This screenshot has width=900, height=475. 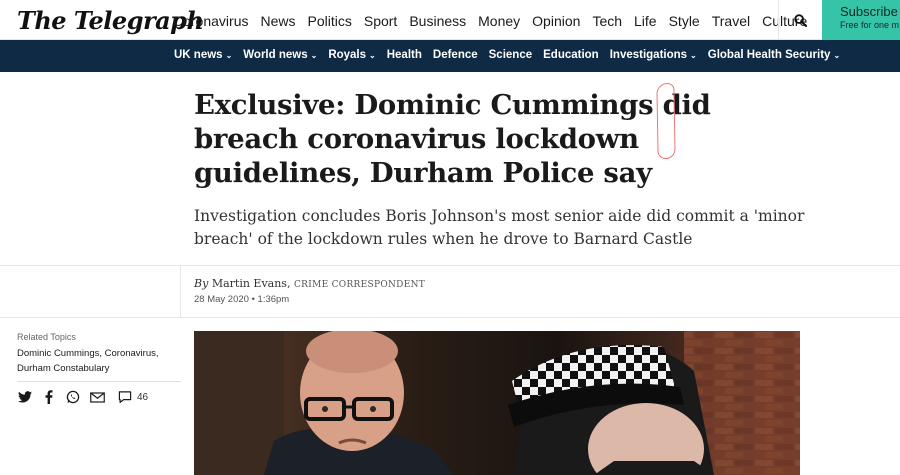 I want to click on nav-coronavirus: Coronavirus, so click(x=210, y=21).